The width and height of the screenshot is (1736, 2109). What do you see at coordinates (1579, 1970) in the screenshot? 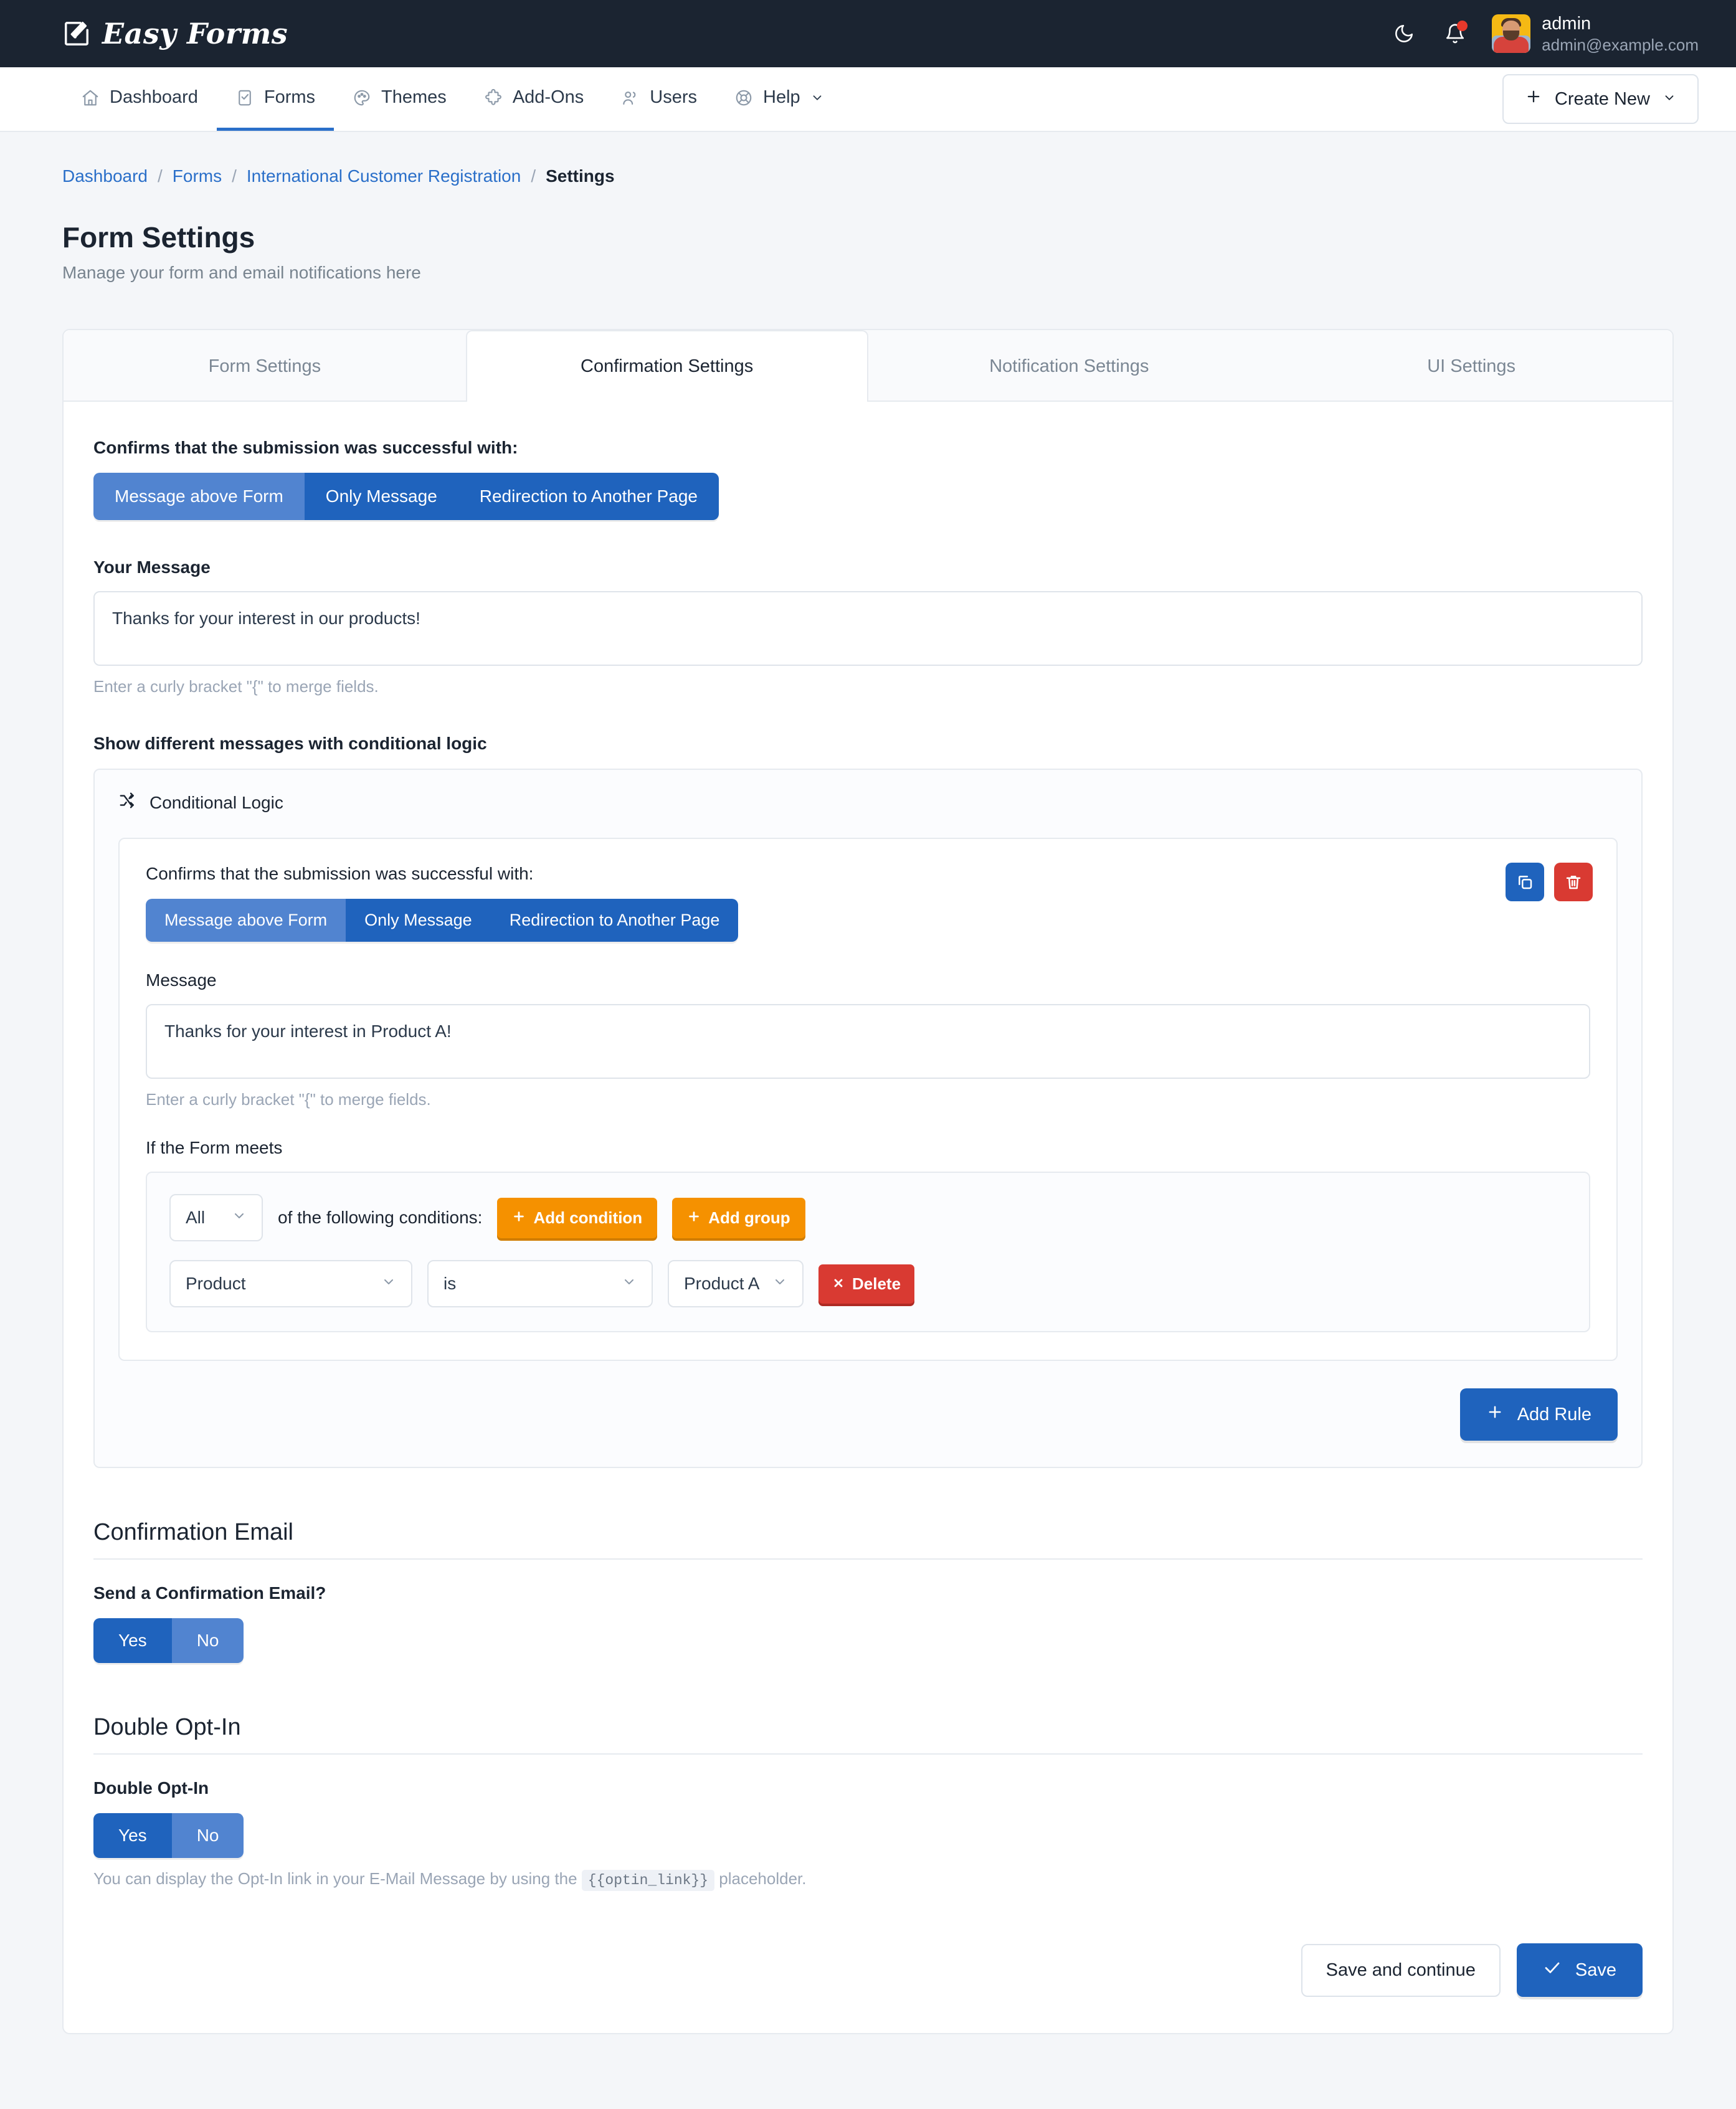
I see `save-button: Save` at bounding box center [1579, 1970].